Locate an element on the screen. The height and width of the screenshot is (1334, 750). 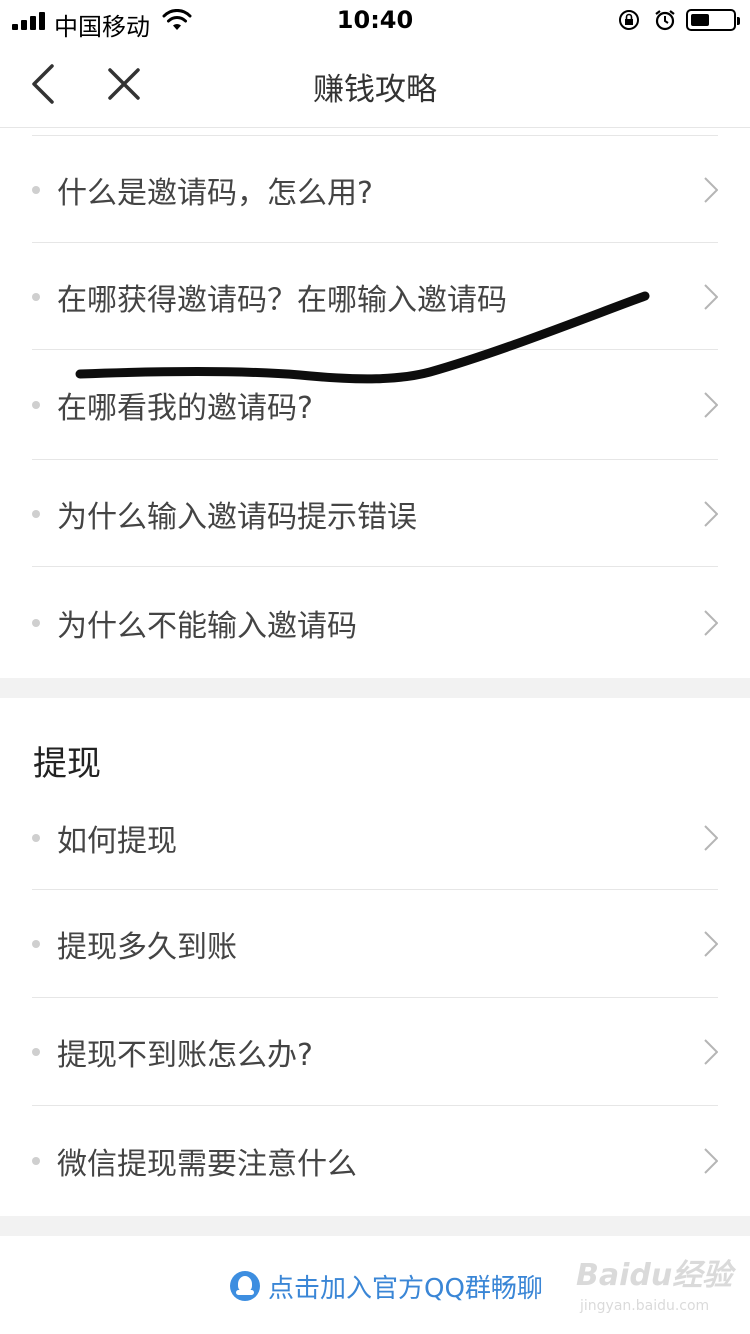
faq-item-label: 为什么不能输入邀请码 is located at coordinates (207, 626).